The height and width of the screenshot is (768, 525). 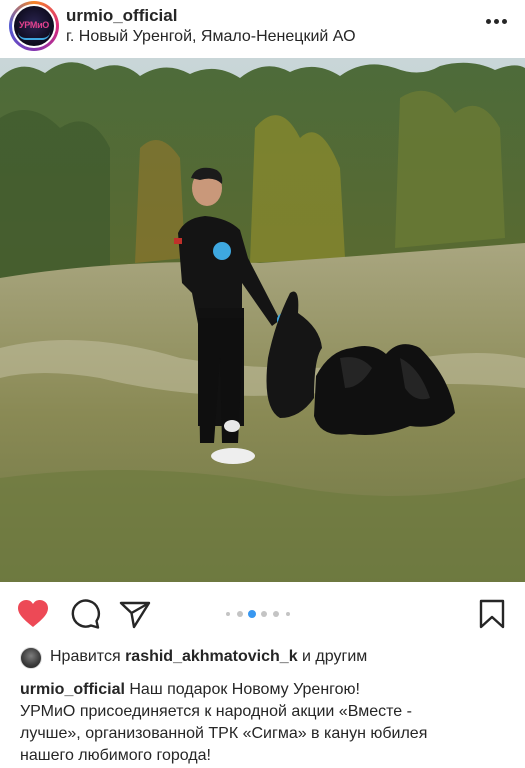 What do you see at coordinates (115, 755) in the screenshot?
I see `caption-line4: нашего любимого города!` at bounding box center [115, 755].